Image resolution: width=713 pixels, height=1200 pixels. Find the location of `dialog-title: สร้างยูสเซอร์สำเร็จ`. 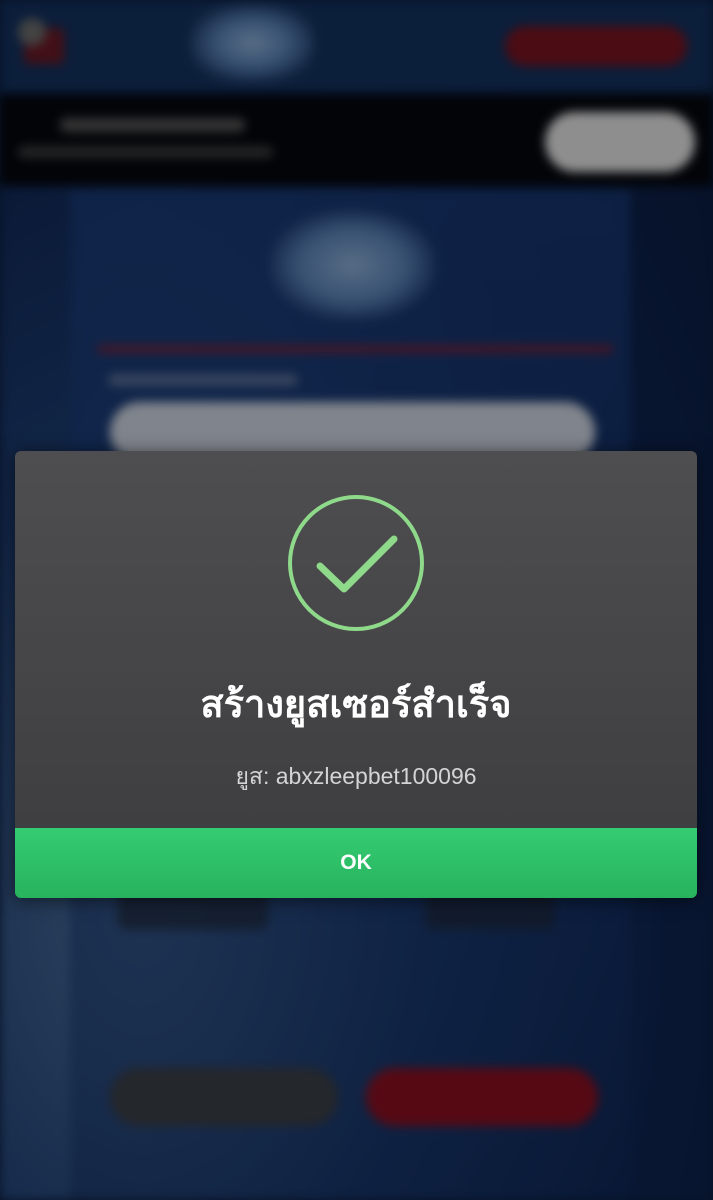

dialog-title: สร้างยูสเซอร์สำเร็จ is located at coordinates (356, 705).